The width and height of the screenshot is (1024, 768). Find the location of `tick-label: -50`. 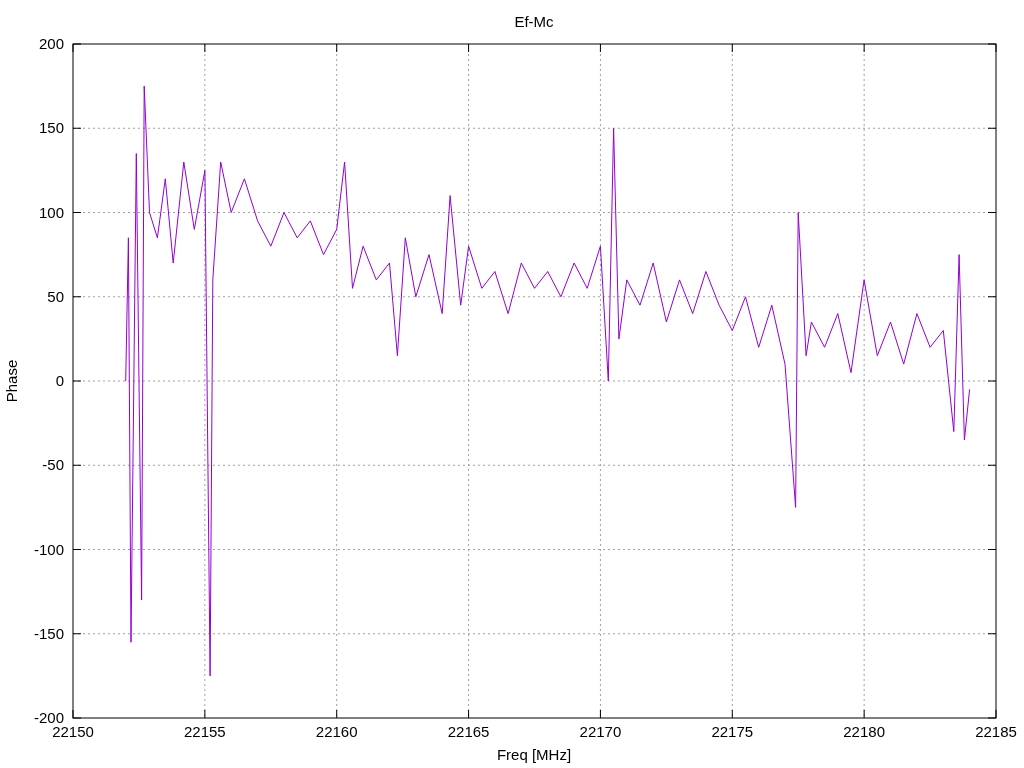

tick-label: -50 is located at coordinates (53, 465).